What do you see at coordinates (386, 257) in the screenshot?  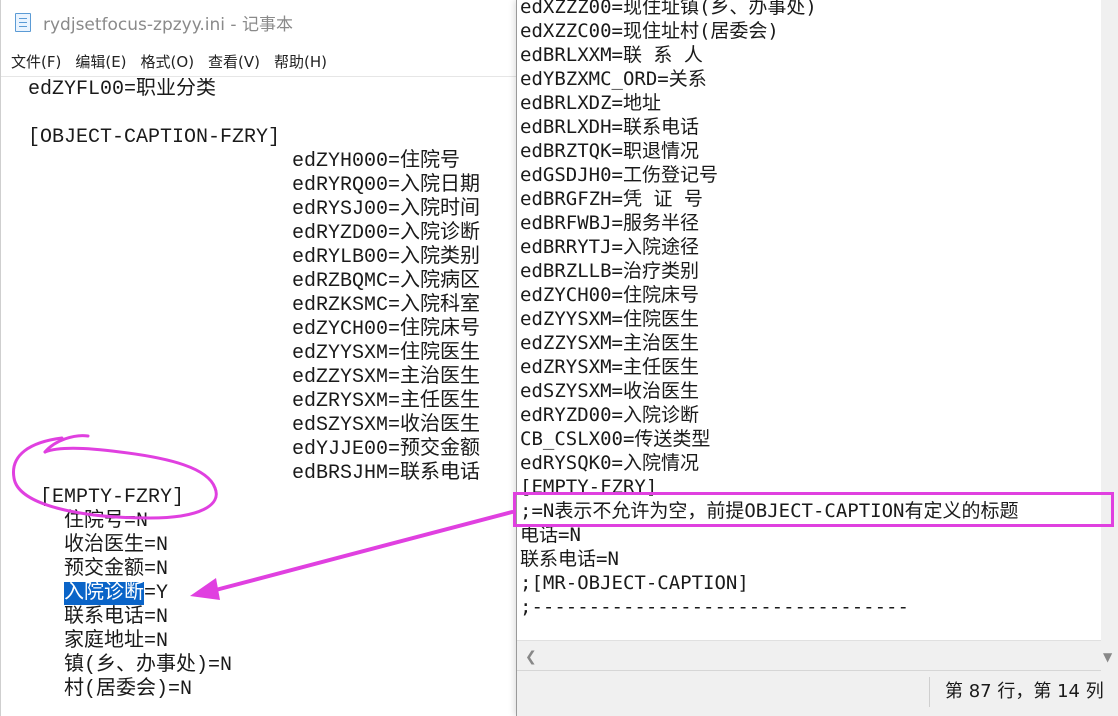 I see `text-line: edRYLB00=入院类别` at bounding box center [386, 257].